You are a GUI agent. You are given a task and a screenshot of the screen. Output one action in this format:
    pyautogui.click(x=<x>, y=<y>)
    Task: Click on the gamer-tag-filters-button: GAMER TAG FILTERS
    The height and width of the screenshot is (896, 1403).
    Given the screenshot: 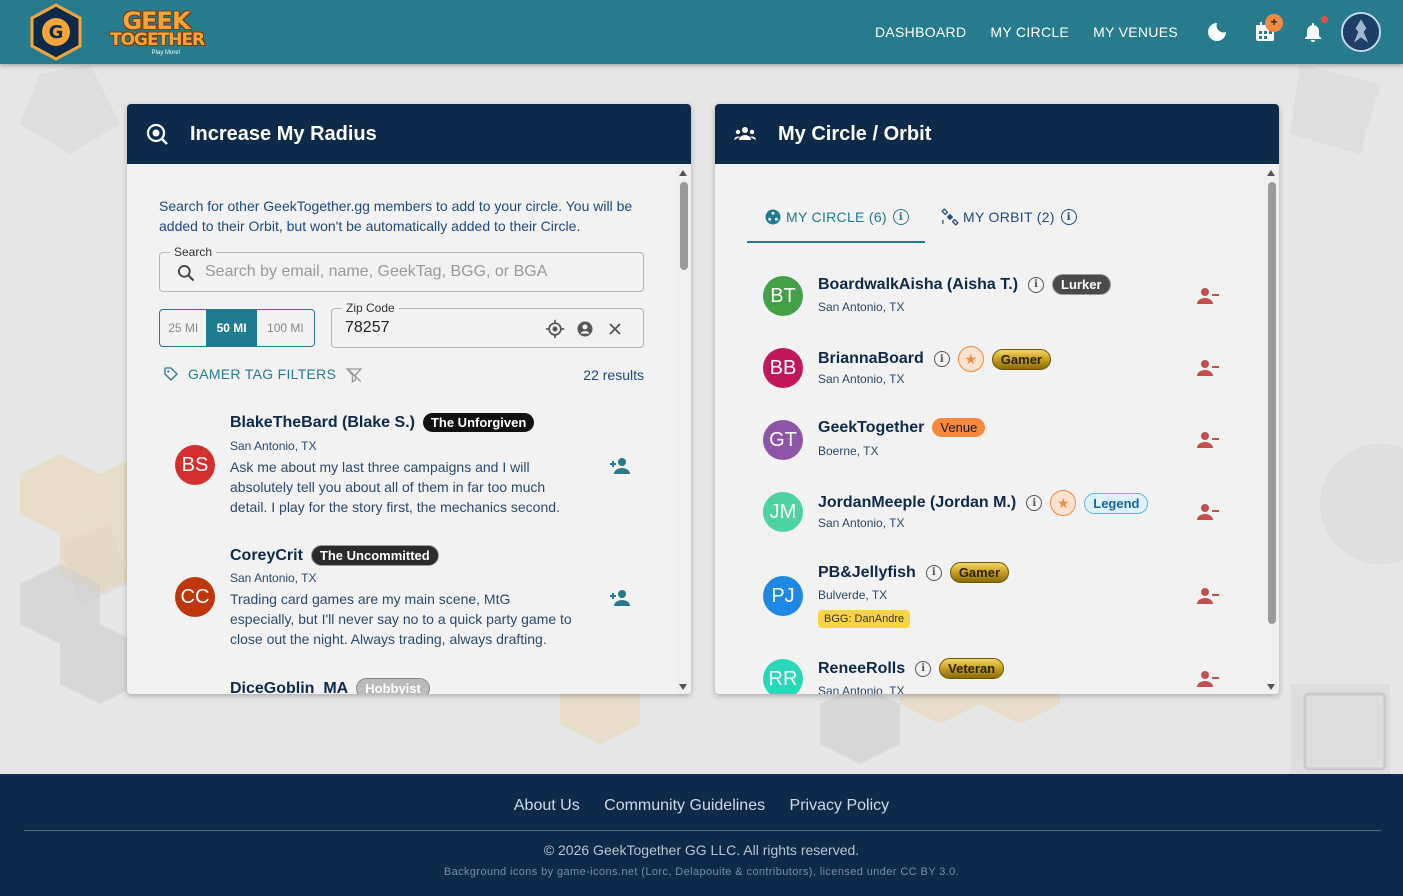 What is the action you would take?
    pyautogui.click(x=249, y=374)
    